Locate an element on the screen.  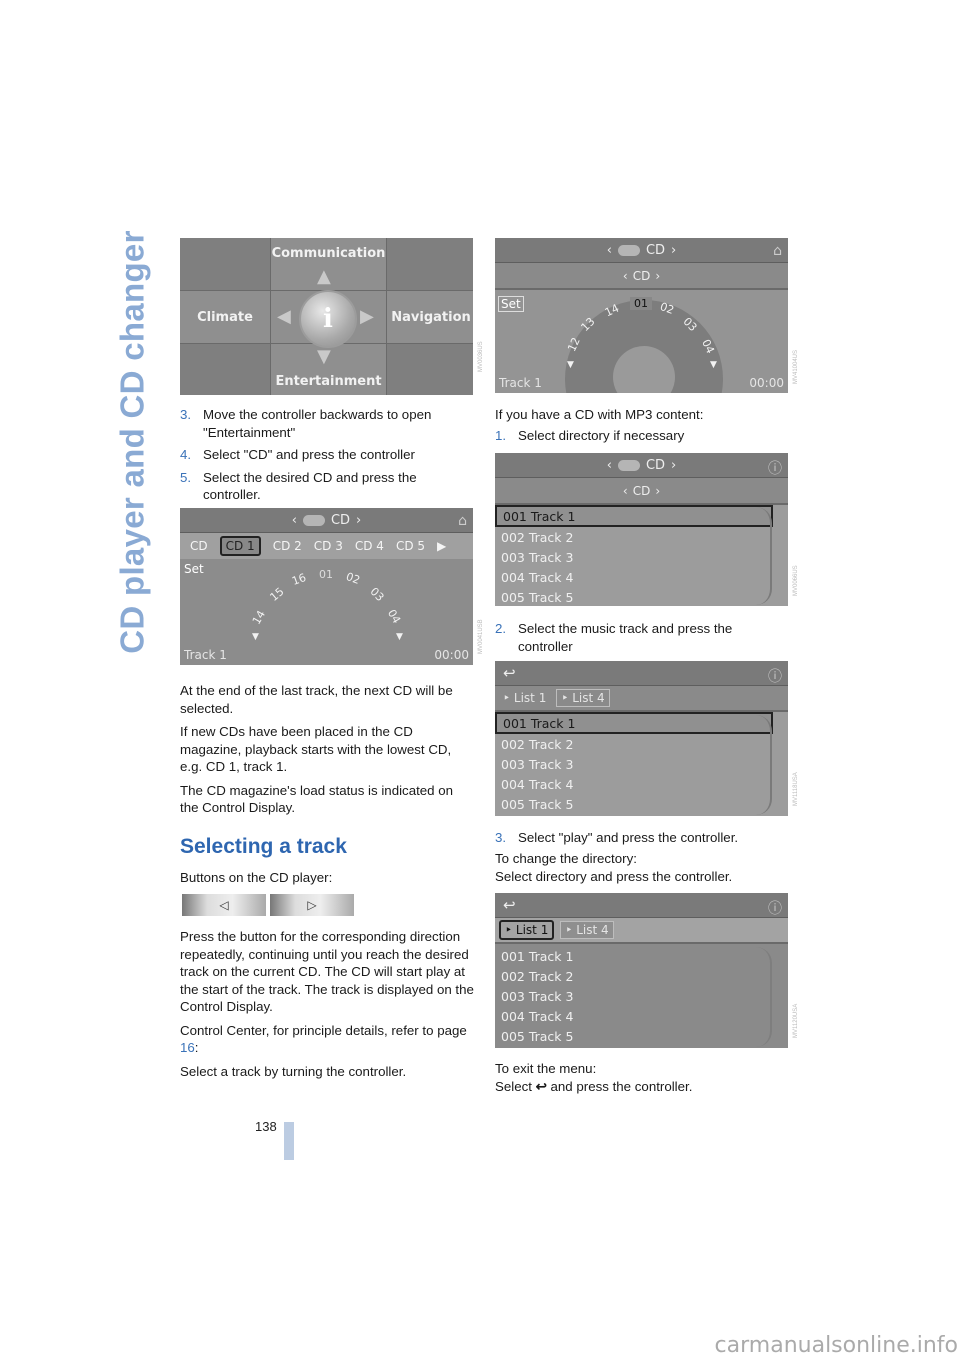
page-link: 16 is located at coordinates (187, 1047).